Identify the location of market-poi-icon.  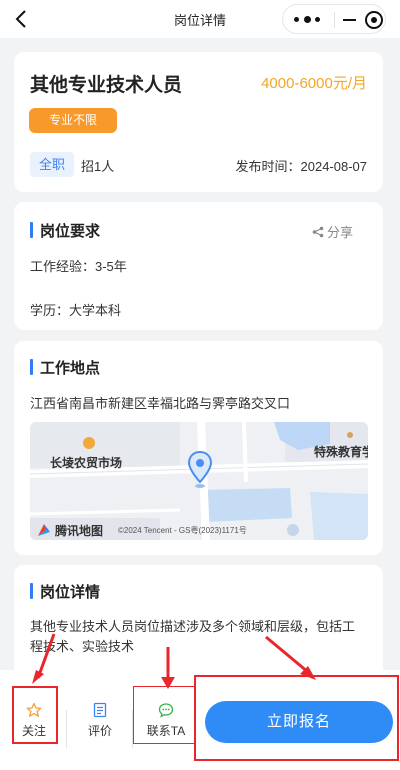
(89, 443).